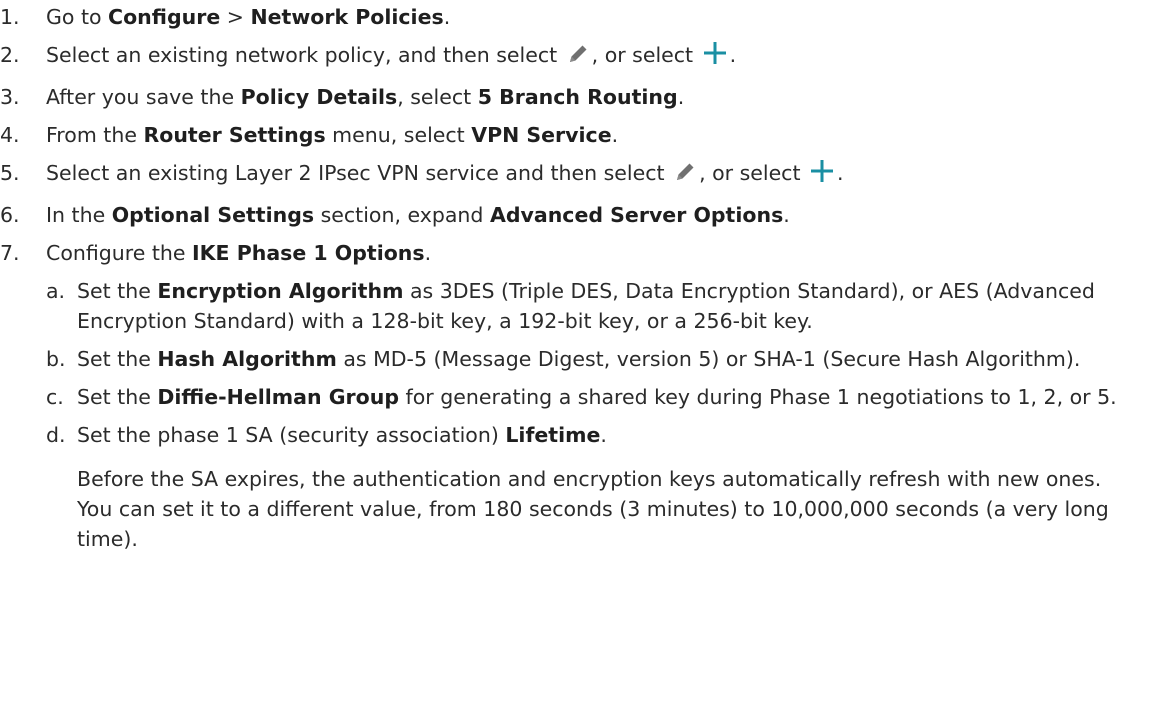 The height and width of the screenshot is (717, 1176). What do you see at coordinates (280, 291) in the screenshot?
I see `ui-encryption-algorithm: Encryption Algorithm` at bounding box center [280, 291].